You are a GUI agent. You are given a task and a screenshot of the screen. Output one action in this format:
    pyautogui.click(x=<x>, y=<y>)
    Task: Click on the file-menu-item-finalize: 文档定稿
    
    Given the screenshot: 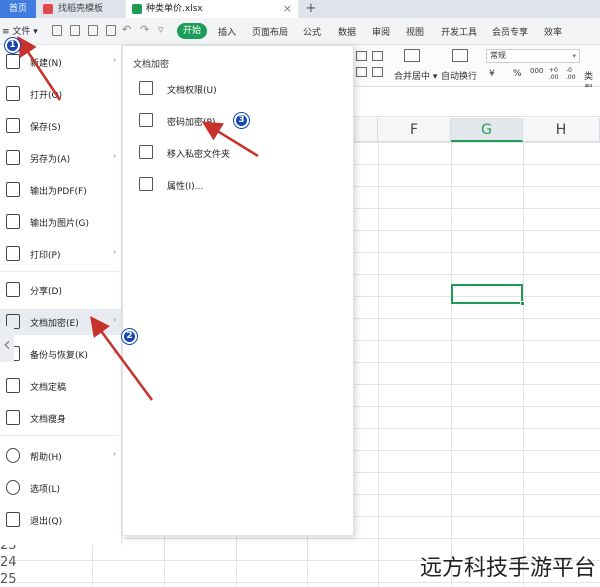 What is the action you would take?
    pyautogui.click(x=61, y=386)
    